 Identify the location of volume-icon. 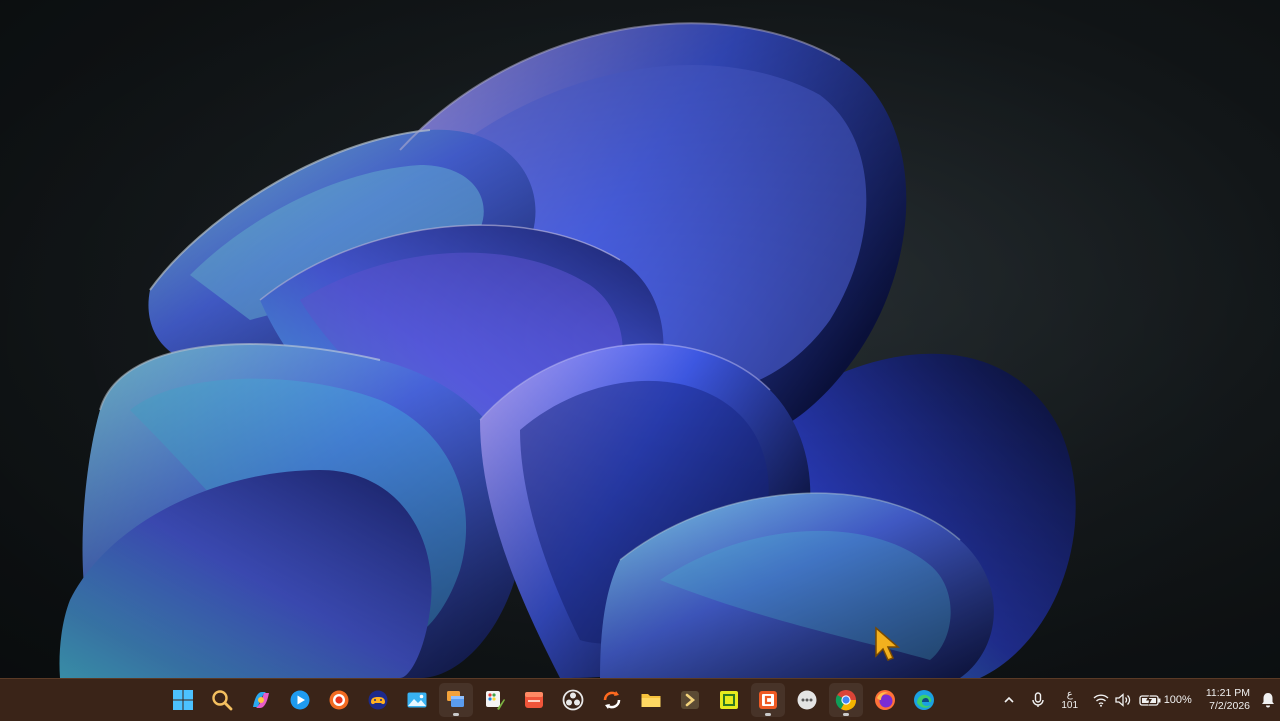
(1122, 700).